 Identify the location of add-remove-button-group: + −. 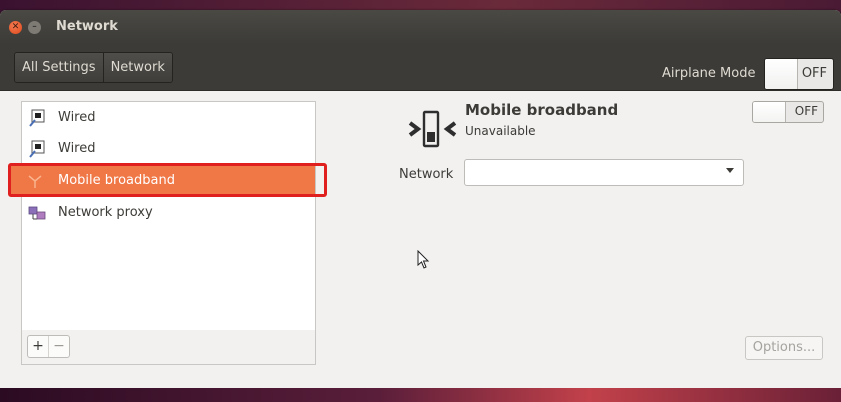
(48, 346).